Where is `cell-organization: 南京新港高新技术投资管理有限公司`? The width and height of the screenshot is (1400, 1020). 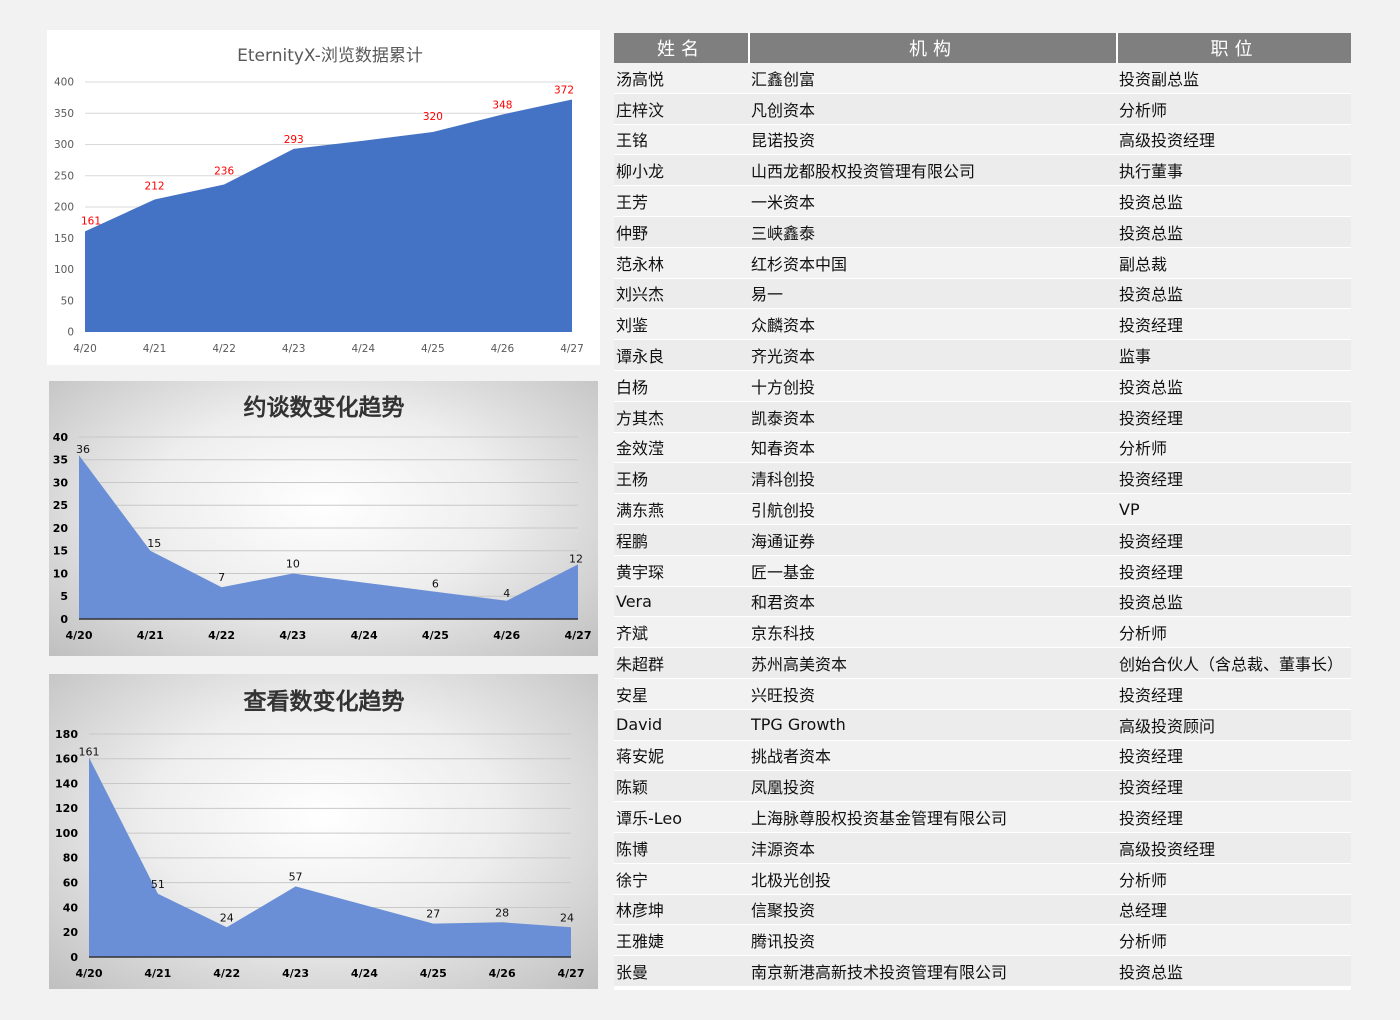
cell-organization: 南京新港高新技术投资管理有限公司 is located at coordinates (933, 971).